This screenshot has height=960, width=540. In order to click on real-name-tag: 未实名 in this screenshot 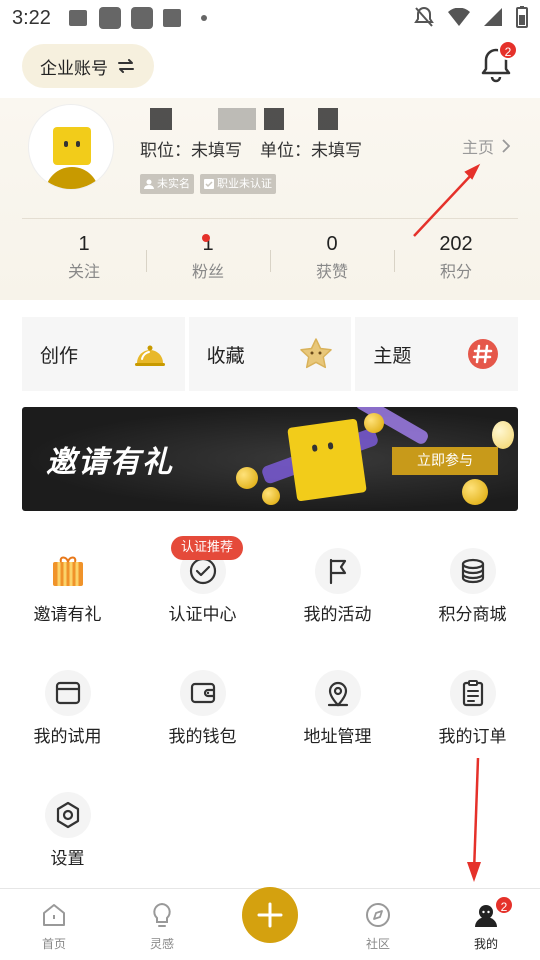, I will do `click(167, 184)`.